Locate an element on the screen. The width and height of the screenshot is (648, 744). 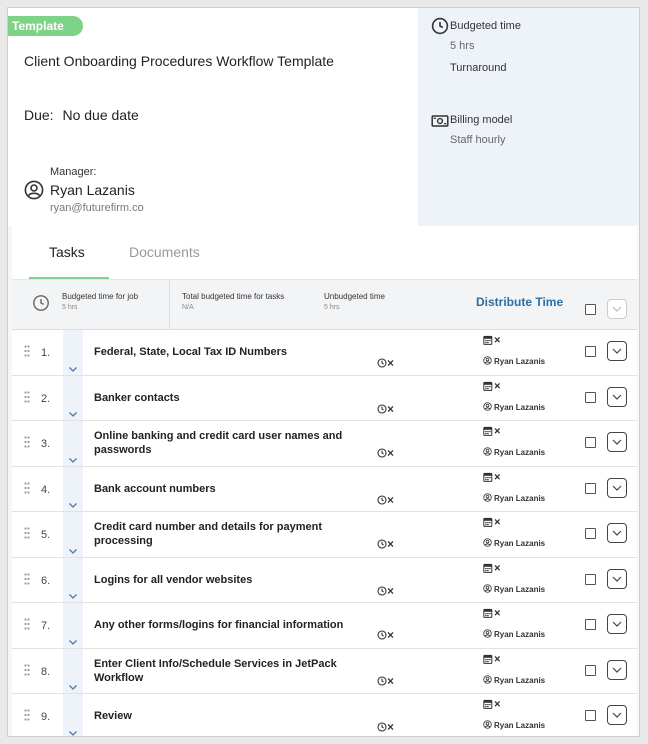
distribute-time-button: Distribute Time is located at coordinates (519, 302).